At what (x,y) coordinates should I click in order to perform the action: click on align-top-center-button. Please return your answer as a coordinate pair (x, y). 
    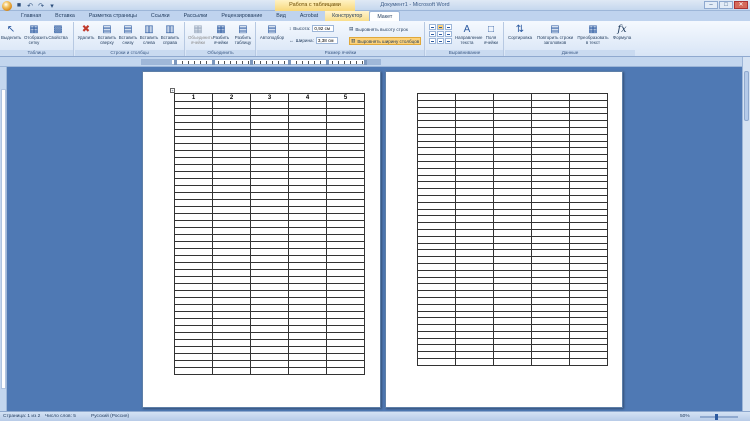
    Looking at the image, I should click on (440, 27).